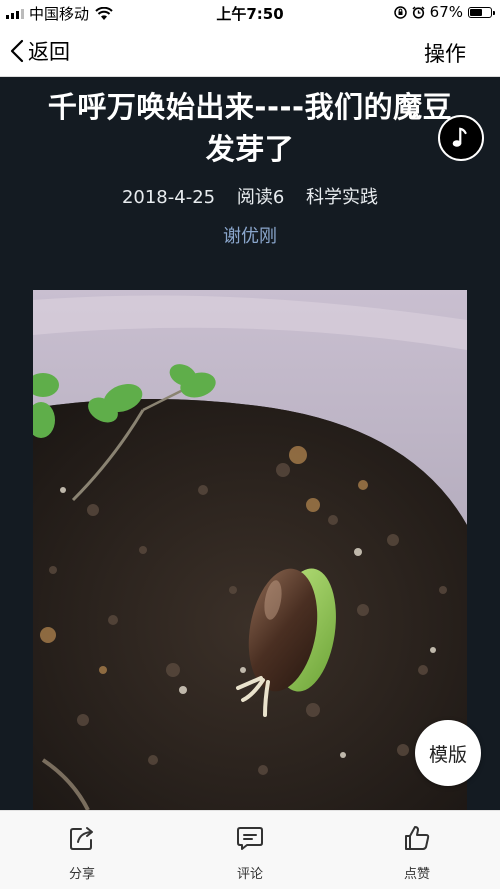 This screenshot has width=500, height=889. I want to click on article-date: 2018-4-25, so click(168, 197).